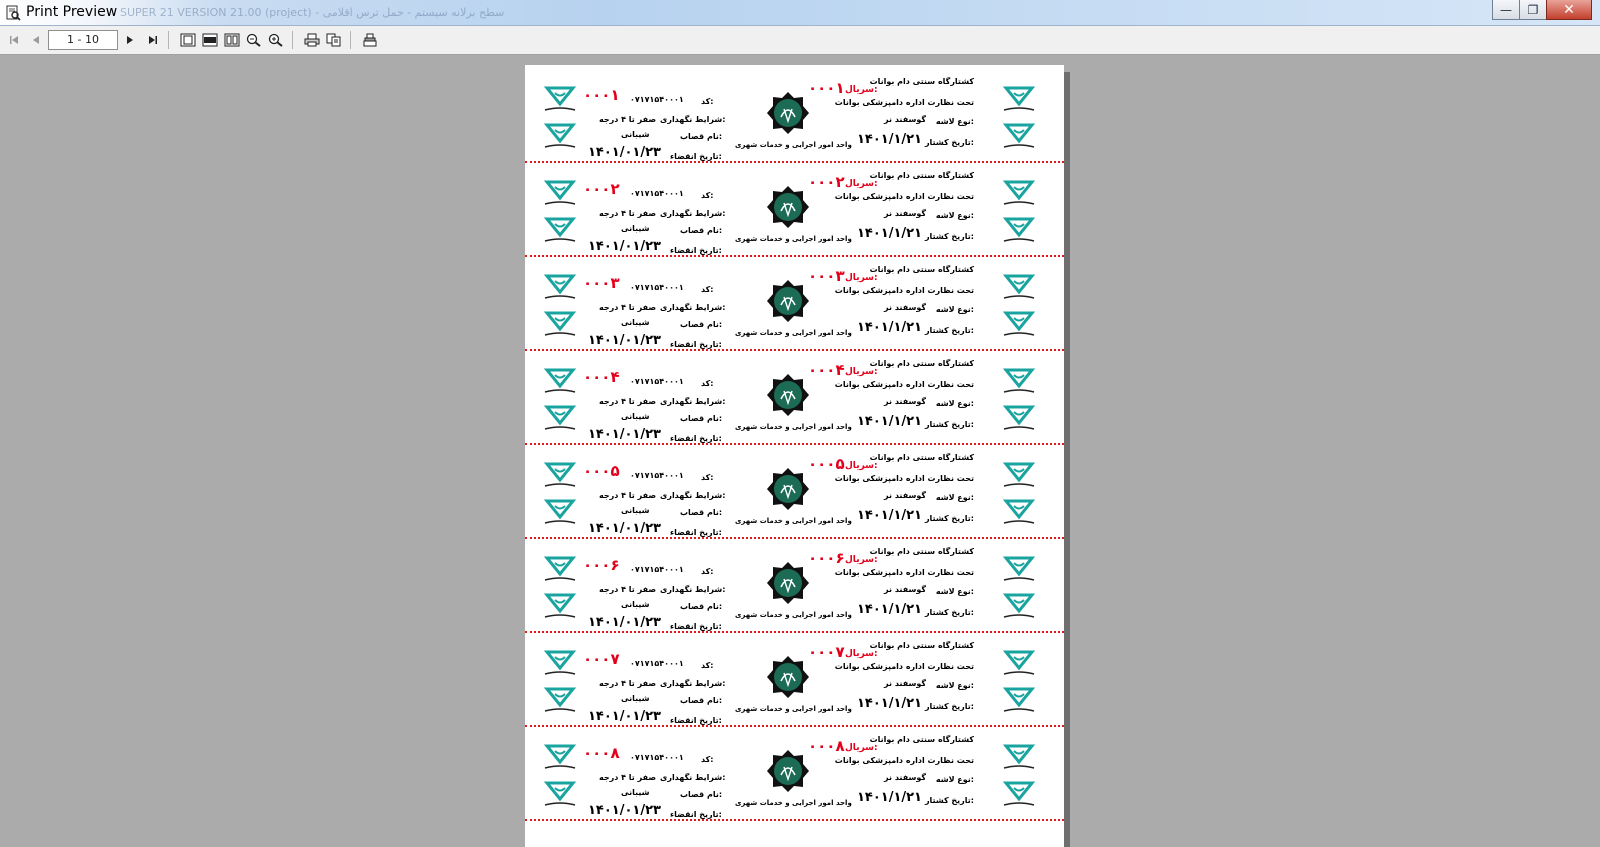 This screenshot has width=1600, height=847. Describe the element at coordinates (826, 182) in the screenshot. I see `serial-number: ۰۰۰۲` at that location.